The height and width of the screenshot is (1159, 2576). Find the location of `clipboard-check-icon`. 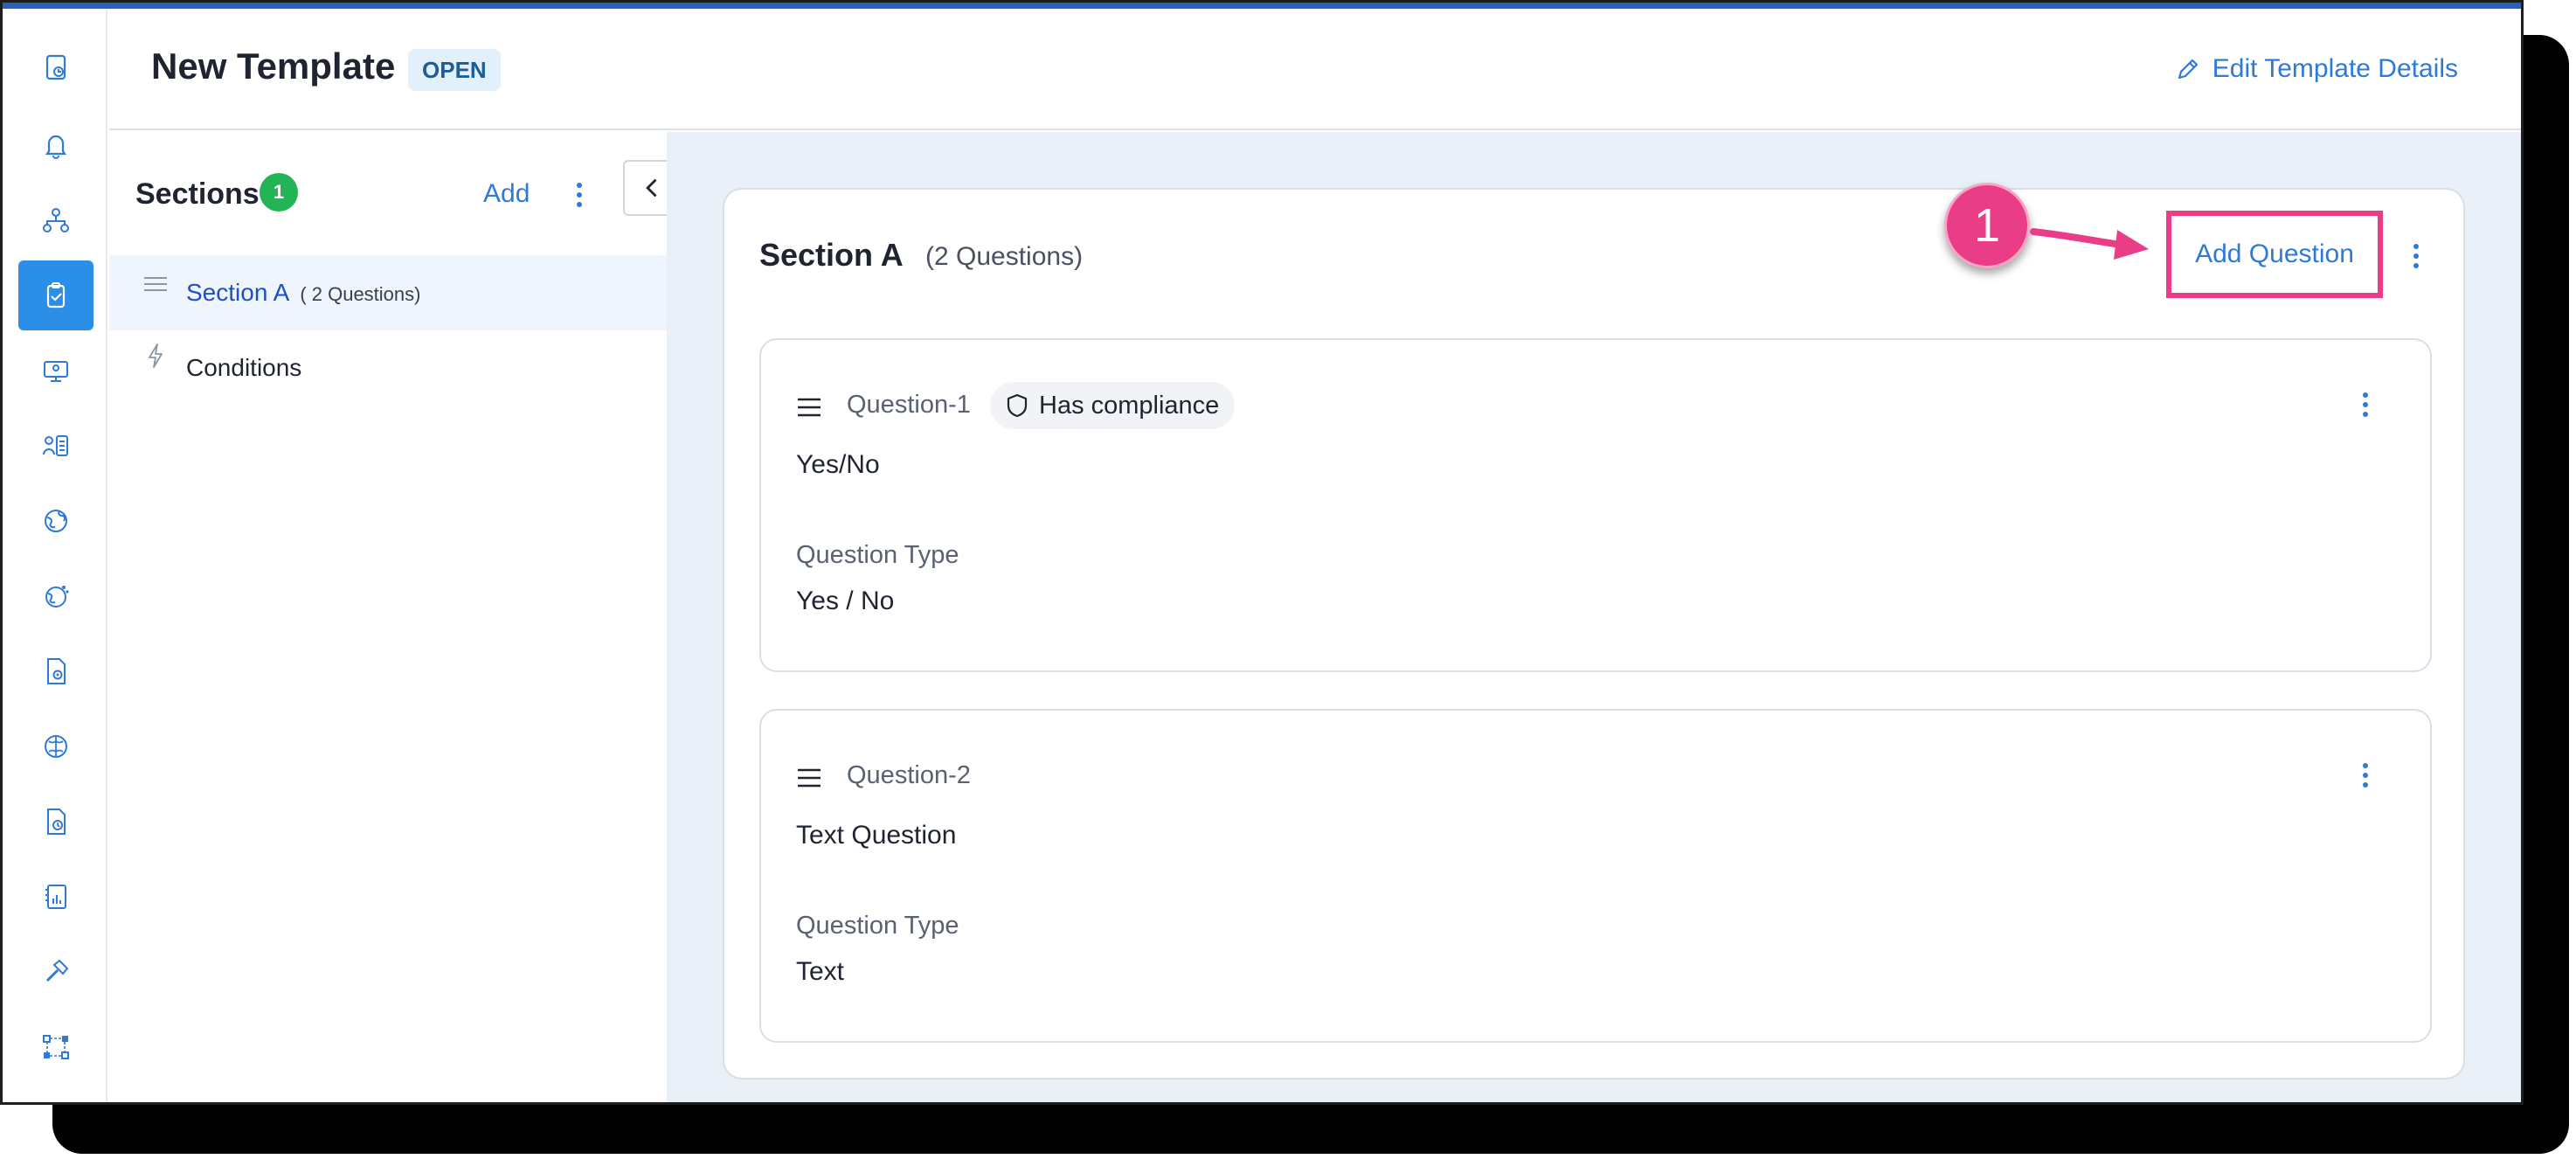

clipboard-check-icon is located at coordinates (56, 295).